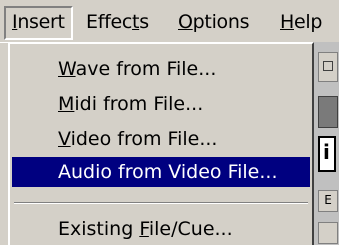  Describe the element at coordinates (66, 104) in the screenshot. I see `mnemonic-letter: M` at that location.